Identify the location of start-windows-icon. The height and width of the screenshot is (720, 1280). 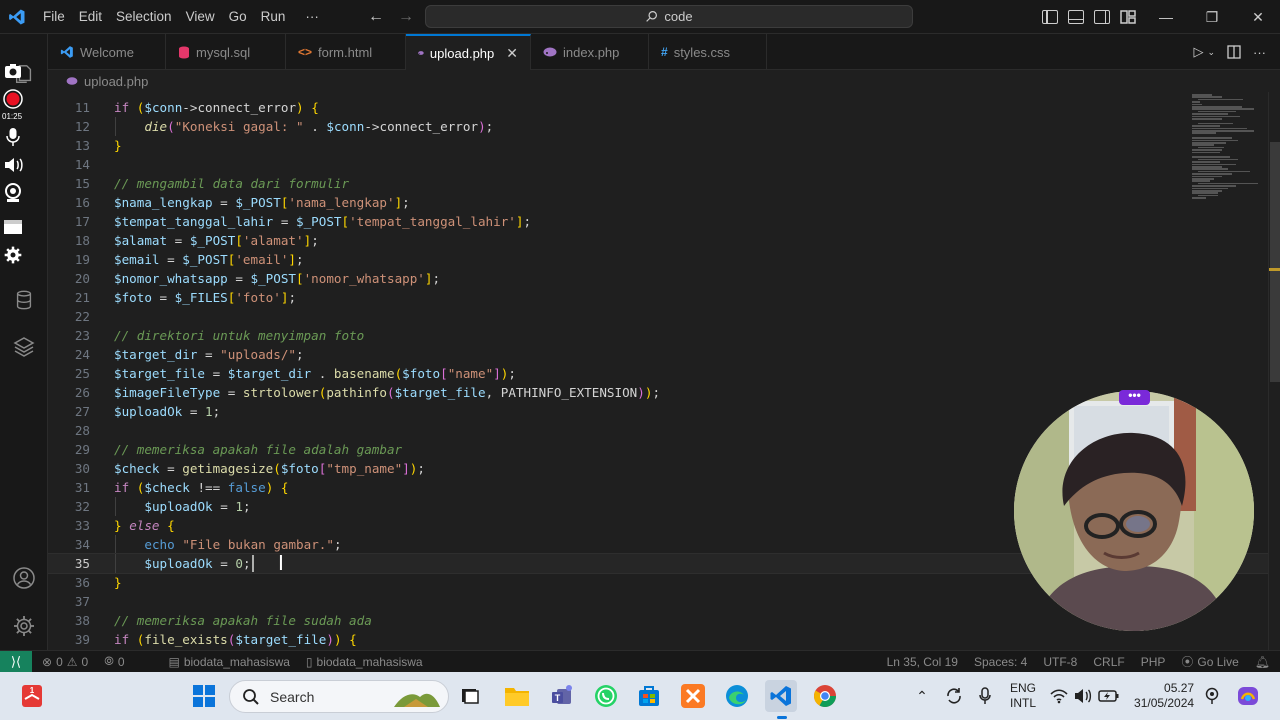
(204, 696).